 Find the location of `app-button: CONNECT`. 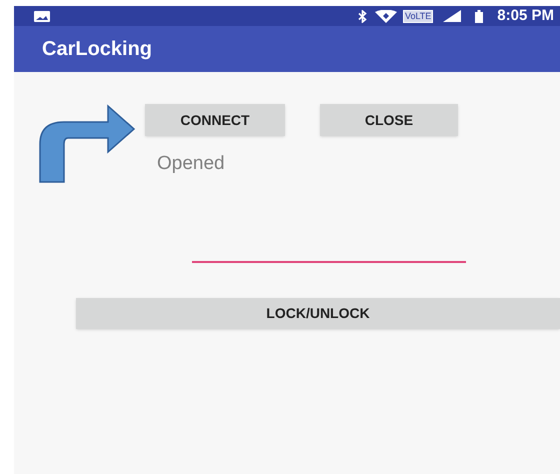

app-button: CONNECT is located at coordinates (215, 120).